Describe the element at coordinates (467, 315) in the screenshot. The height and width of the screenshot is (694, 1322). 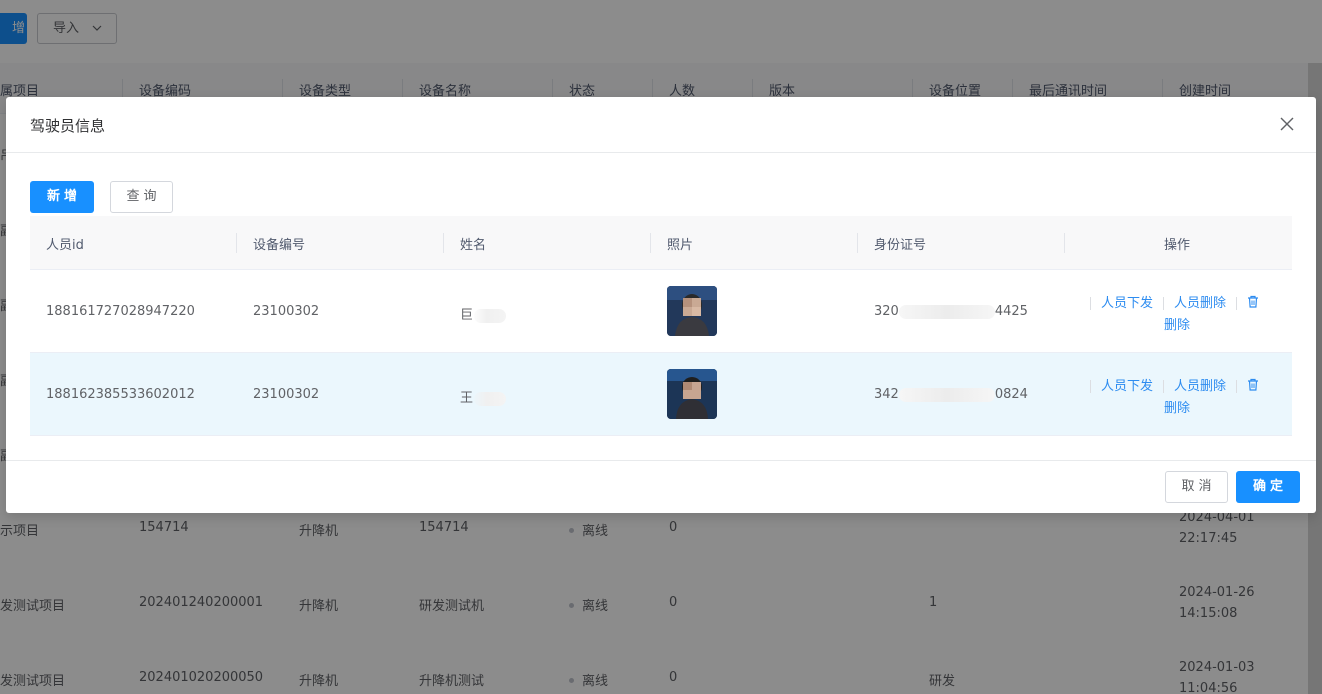
I see `name-visible-part: 巨` at that location.